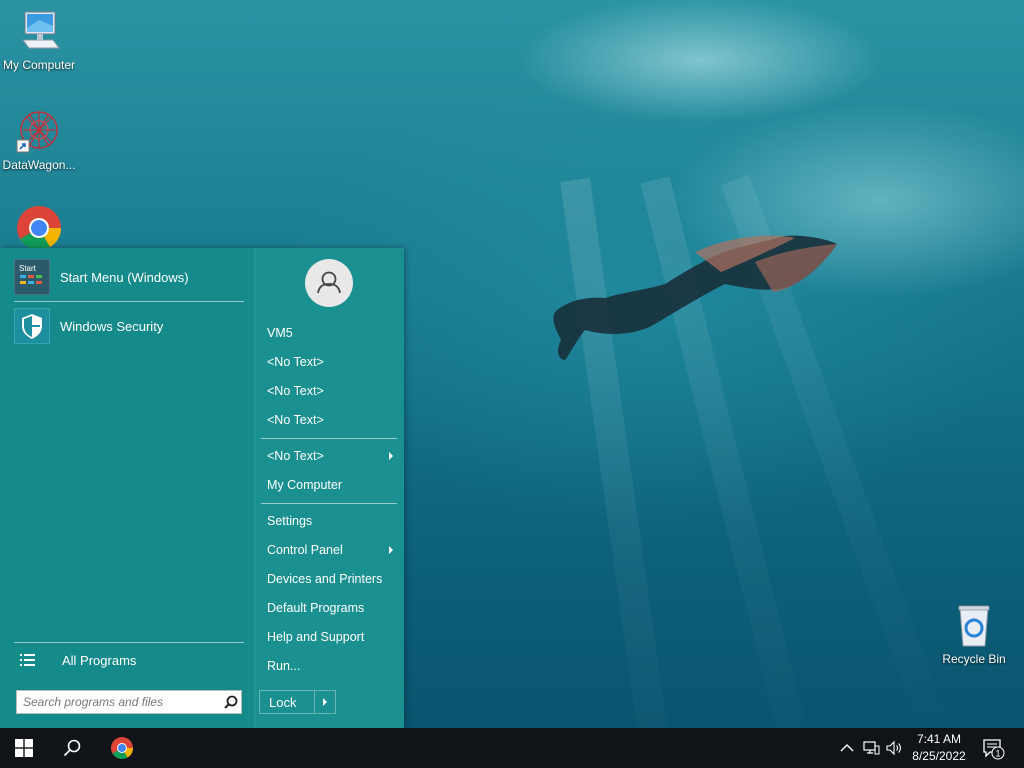  I want to click on pinned-item-start-menu: Start Start Menu (Windows), so click(129, 277).